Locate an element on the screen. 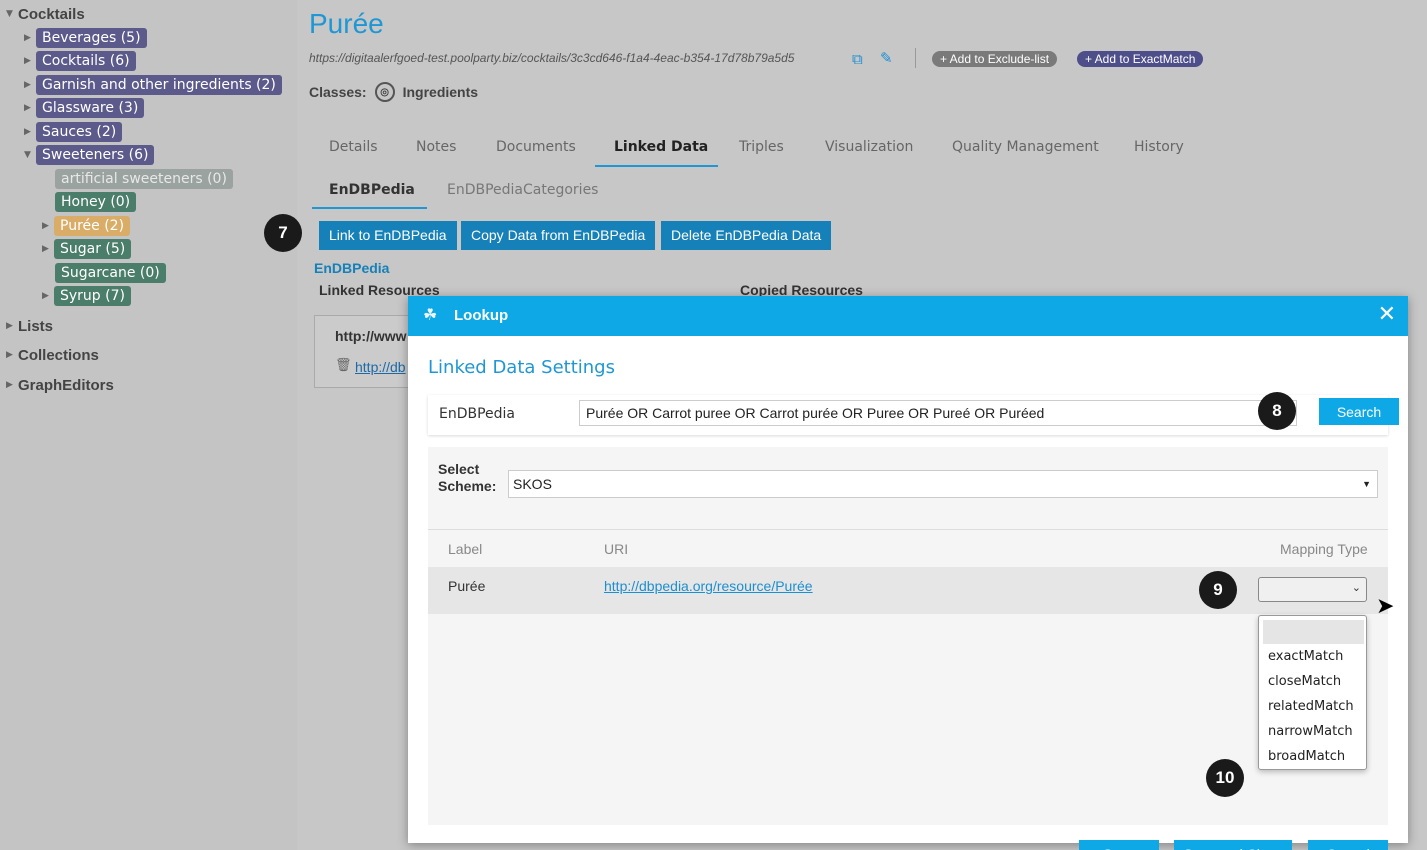  close-icon: ✕ is located at coordinates (1387, 314).